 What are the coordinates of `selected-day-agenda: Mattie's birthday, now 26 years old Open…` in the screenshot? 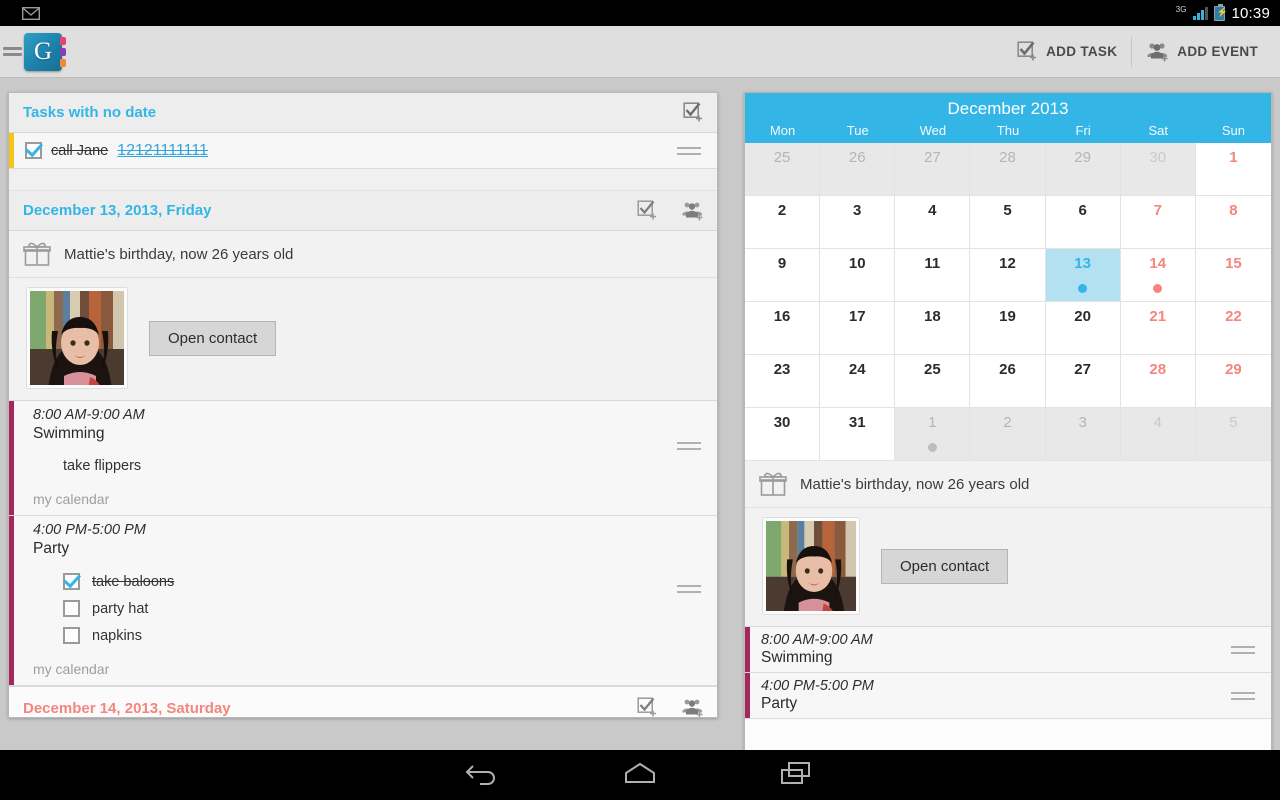 It's located at (1008, 590).